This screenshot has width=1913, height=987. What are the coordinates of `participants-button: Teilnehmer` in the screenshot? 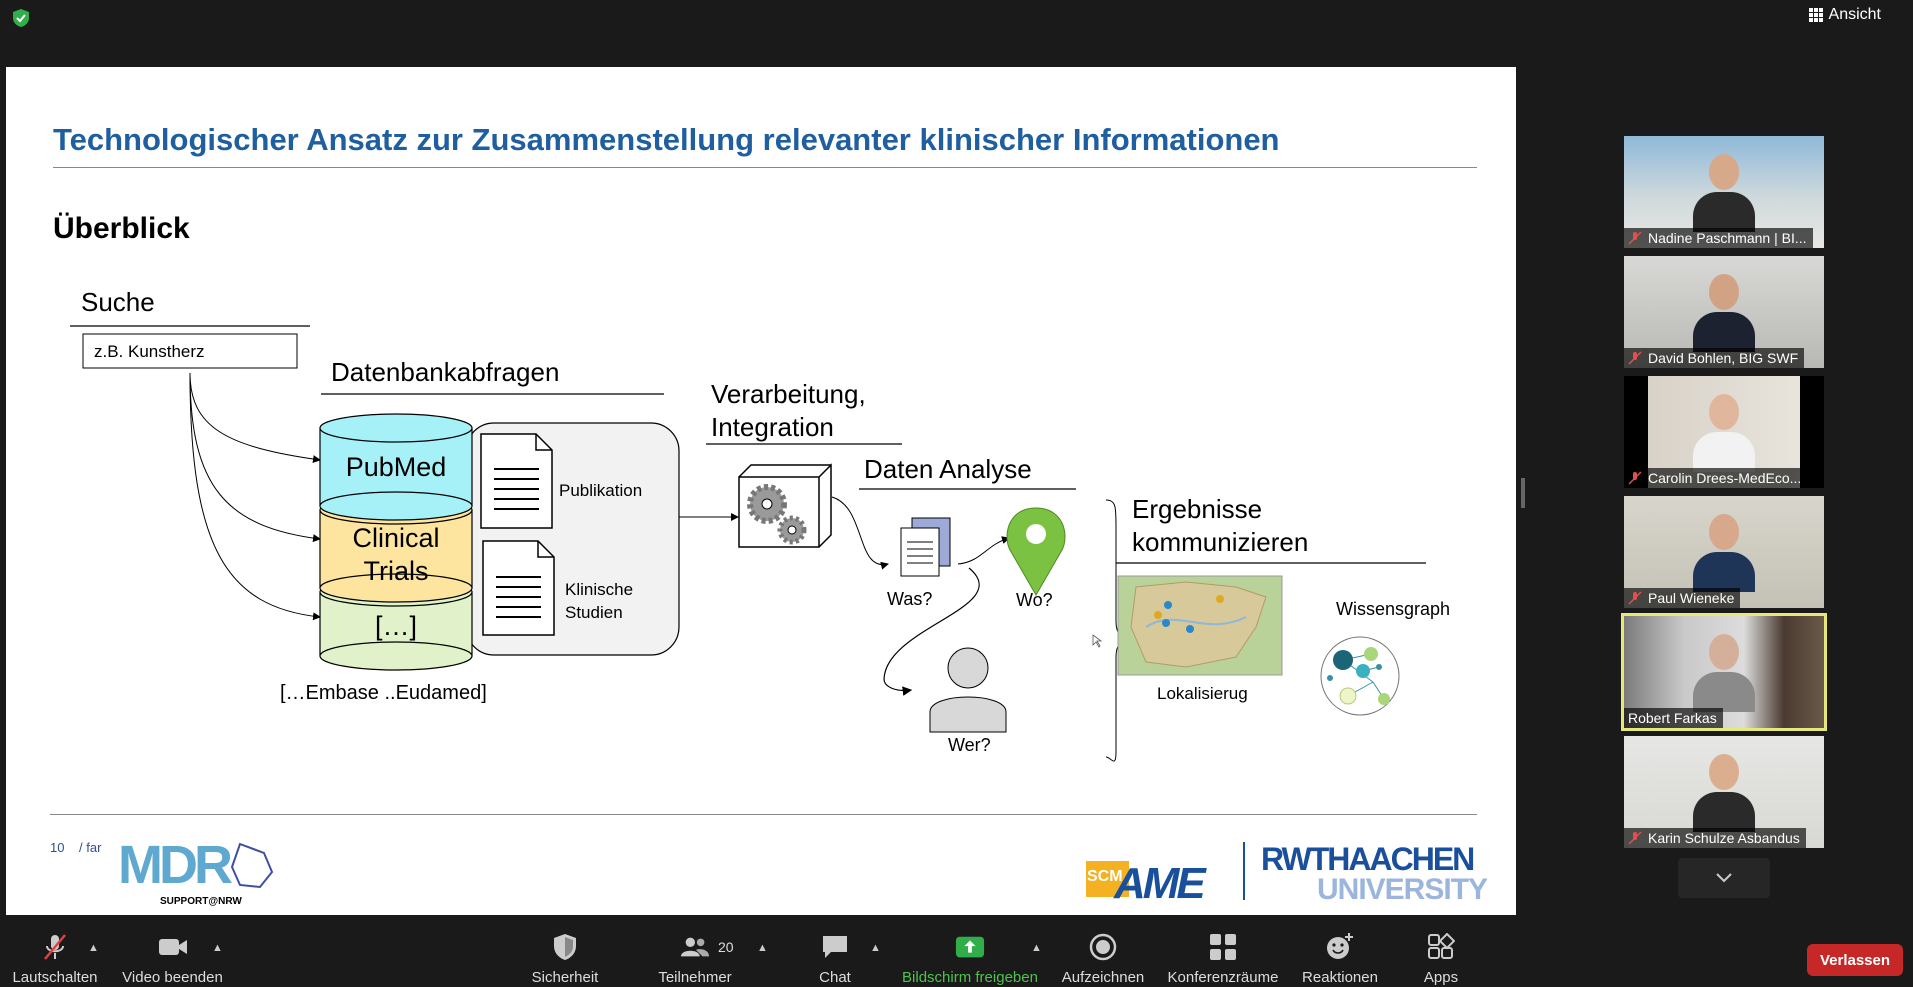 It's located at (695, 956).